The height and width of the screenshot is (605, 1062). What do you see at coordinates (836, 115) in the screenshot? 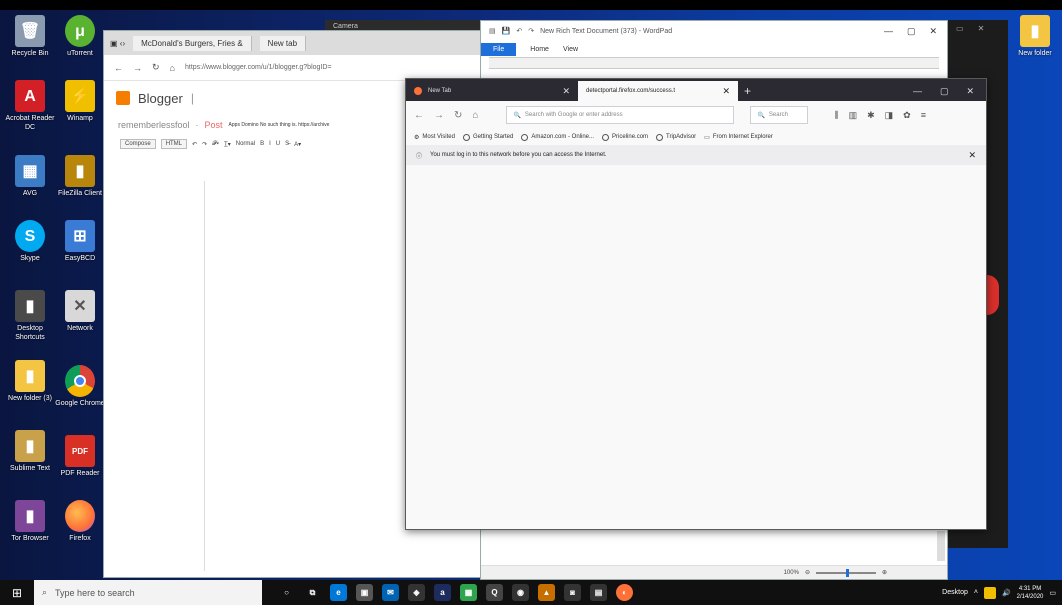
I see `library-icon: ⫼` at bounding box center [836, 115].